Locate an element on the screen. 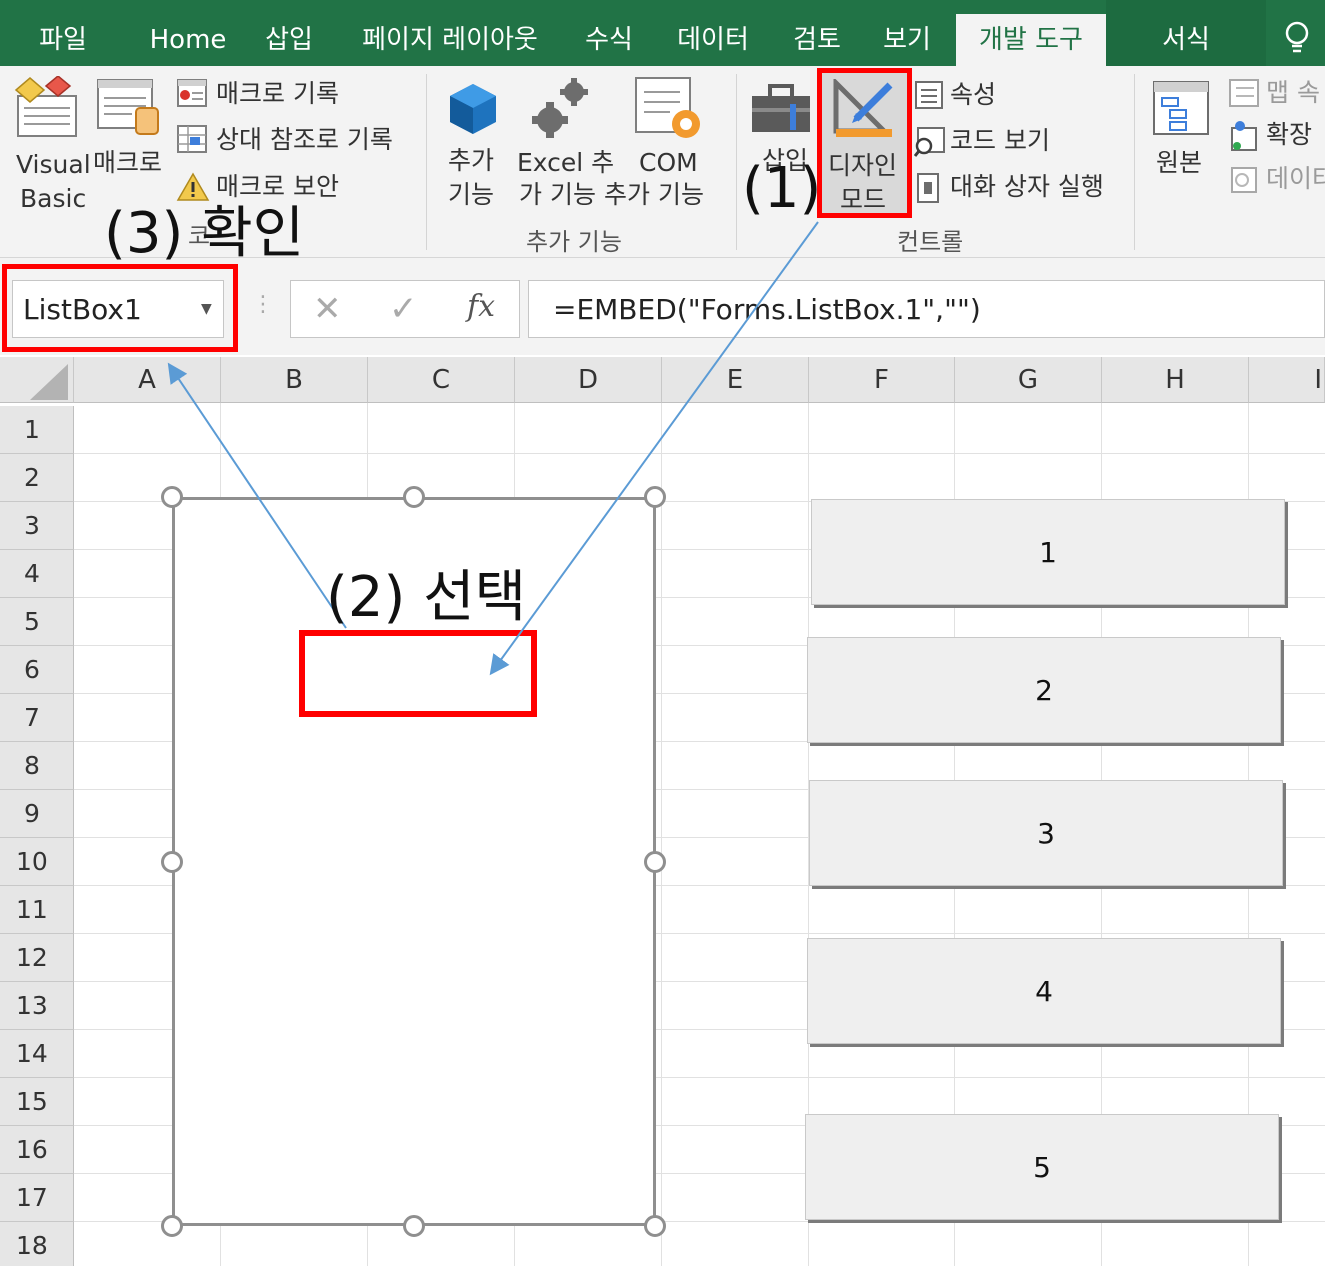  design-mode-label-1: 디자인 is located at coordinates (863, 165).